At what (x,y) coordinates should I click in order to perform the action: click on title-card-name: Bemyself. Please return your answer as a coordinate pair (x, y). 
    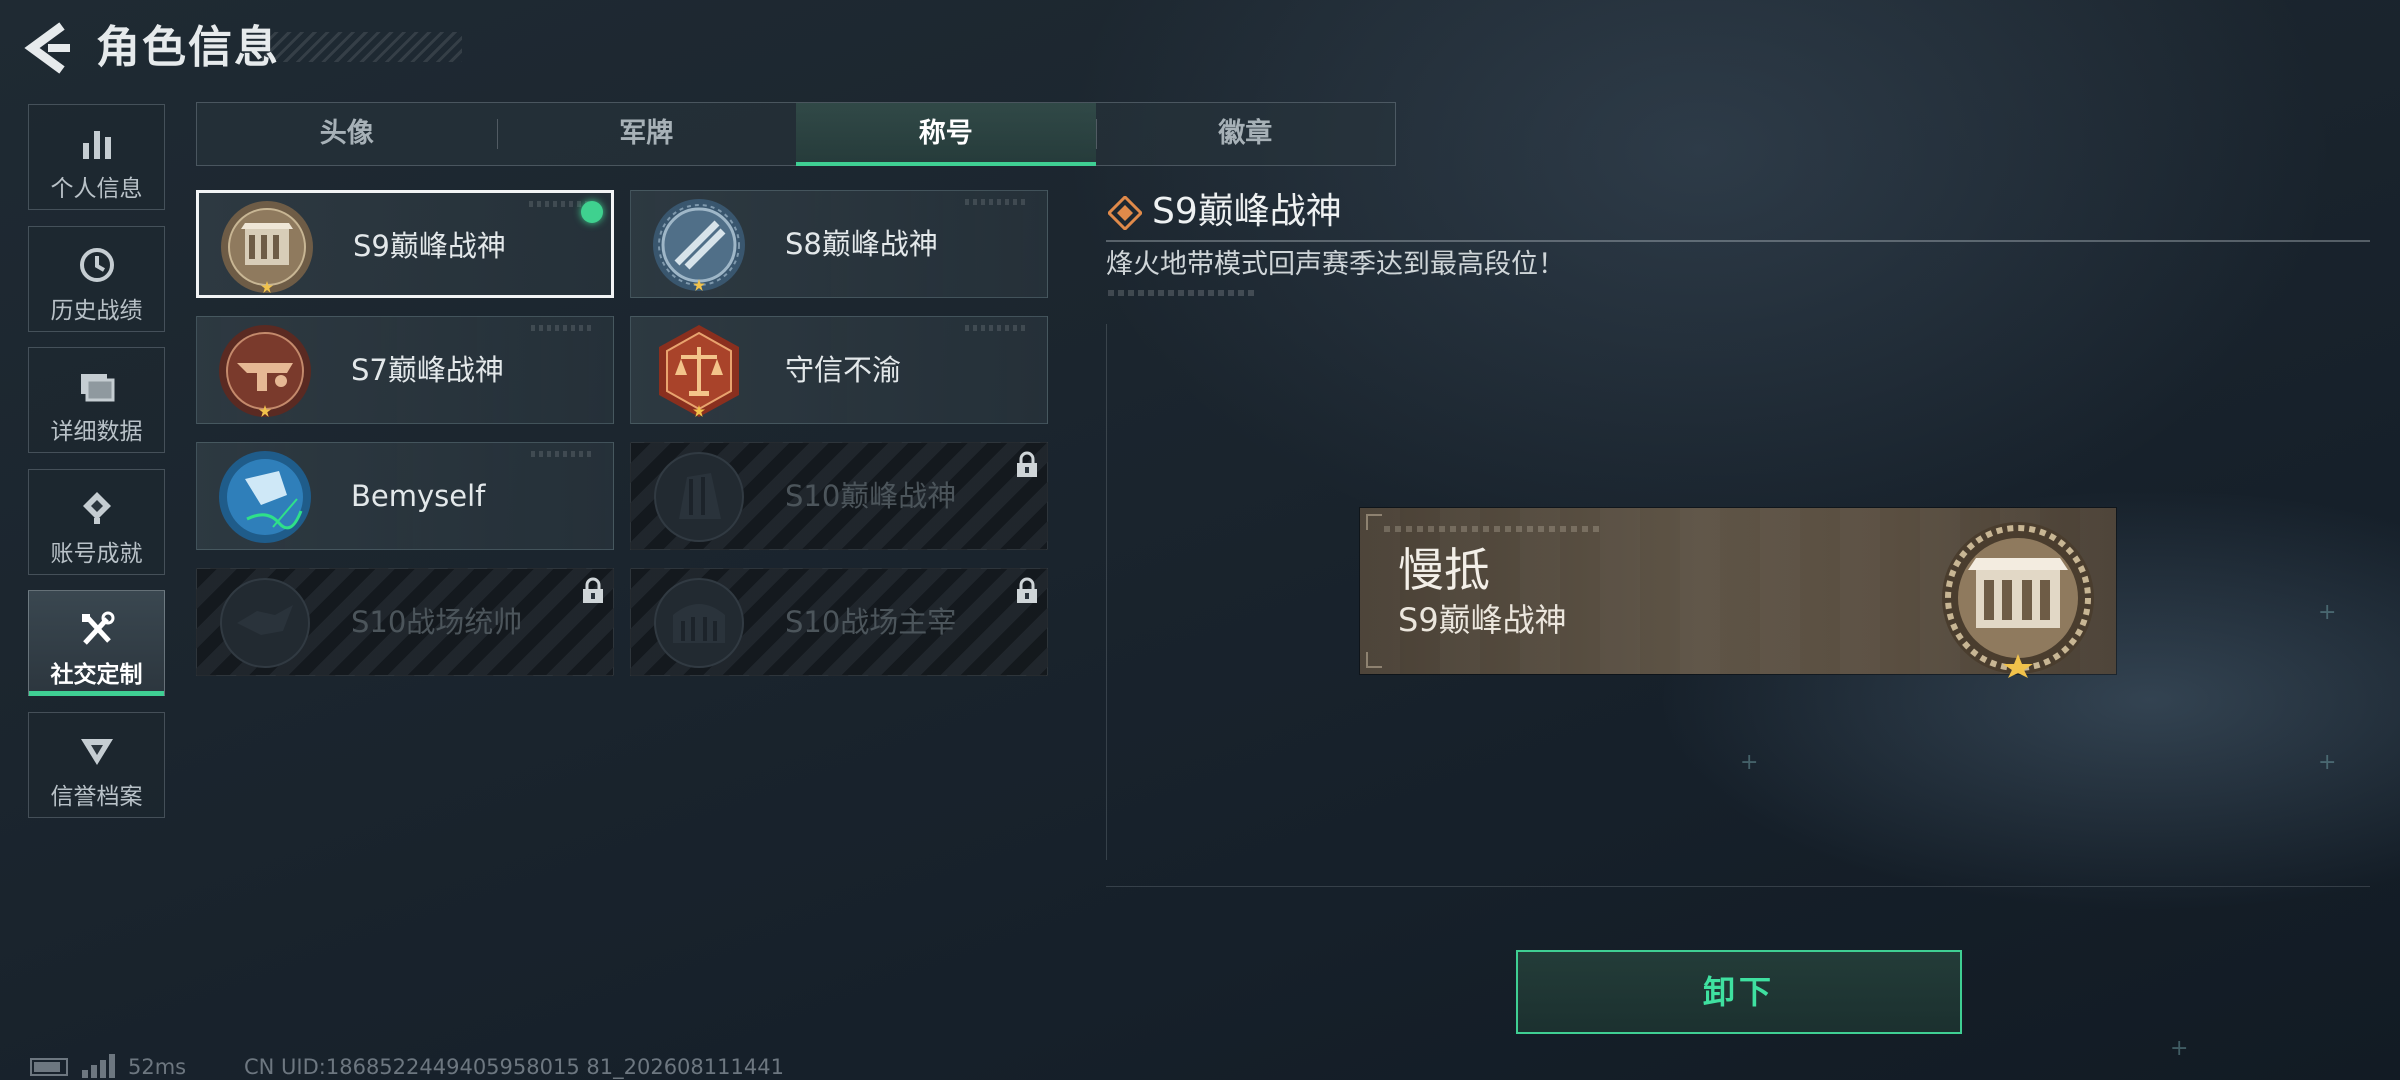
    Looking at the image, I should click on (418, 496).